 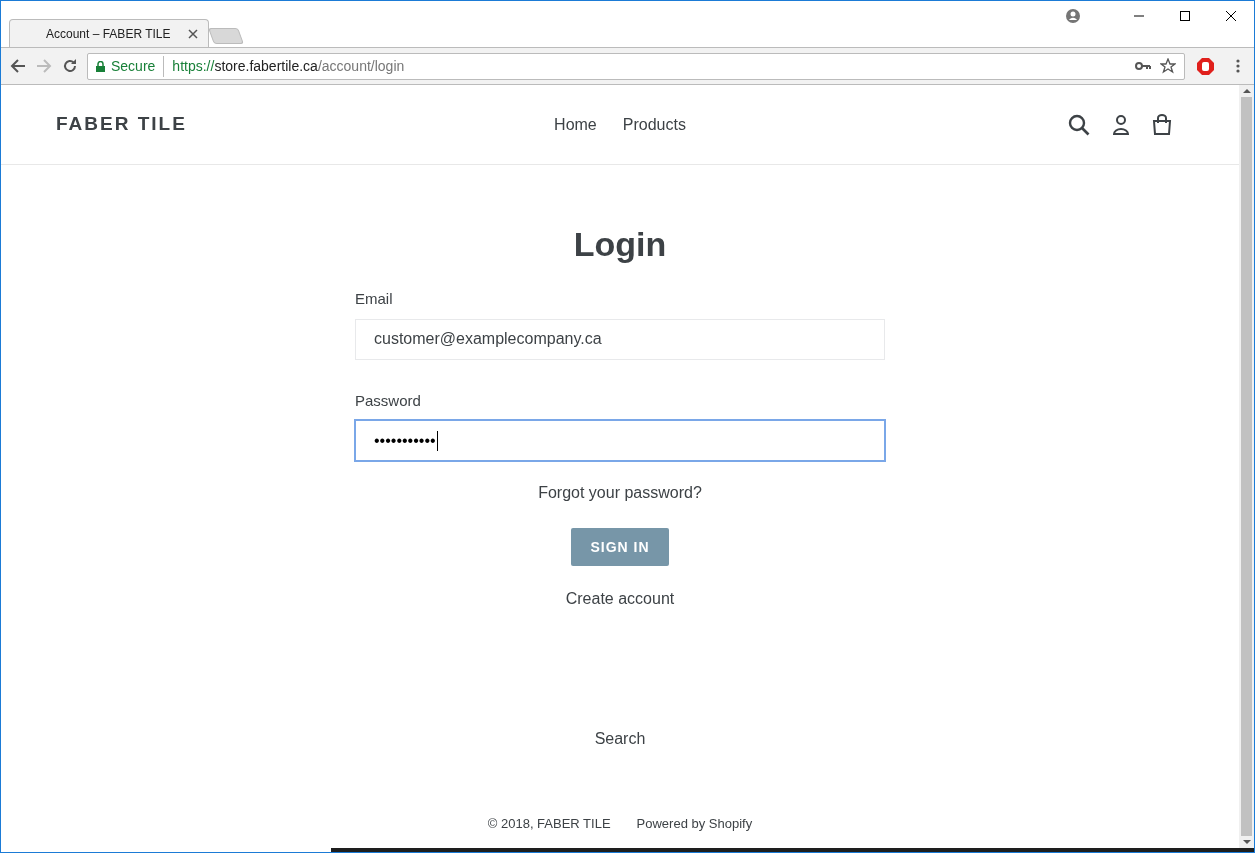 I want to click on create-account-link: Create account, so click(x=620, y=599).